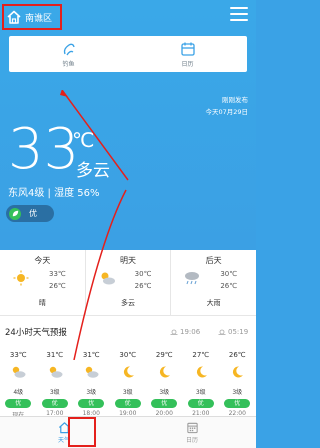 This screenshot has height=448, width=320. Describe the element at coordinates (33, 213) in the screenshot. I see `aqi-label: 优` at that location.